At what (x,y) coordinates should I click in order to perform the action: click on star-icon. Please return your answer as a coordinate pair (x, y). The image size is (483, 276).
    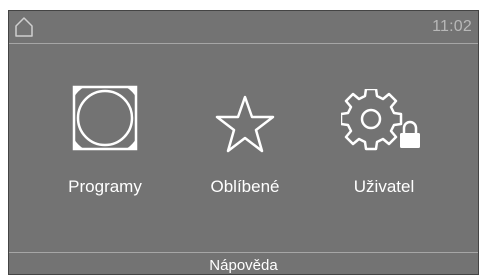
    Looking at the image, I should click on (245, 124).